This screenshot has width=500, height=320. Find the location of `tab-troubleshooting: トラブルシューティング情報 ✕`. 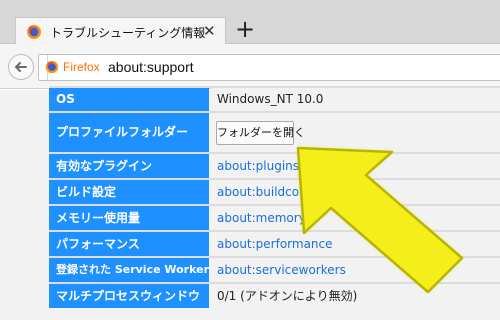

tab-troubleshooting: トラブルシューティング情報 ✕ is located at coordinates (120, 30).